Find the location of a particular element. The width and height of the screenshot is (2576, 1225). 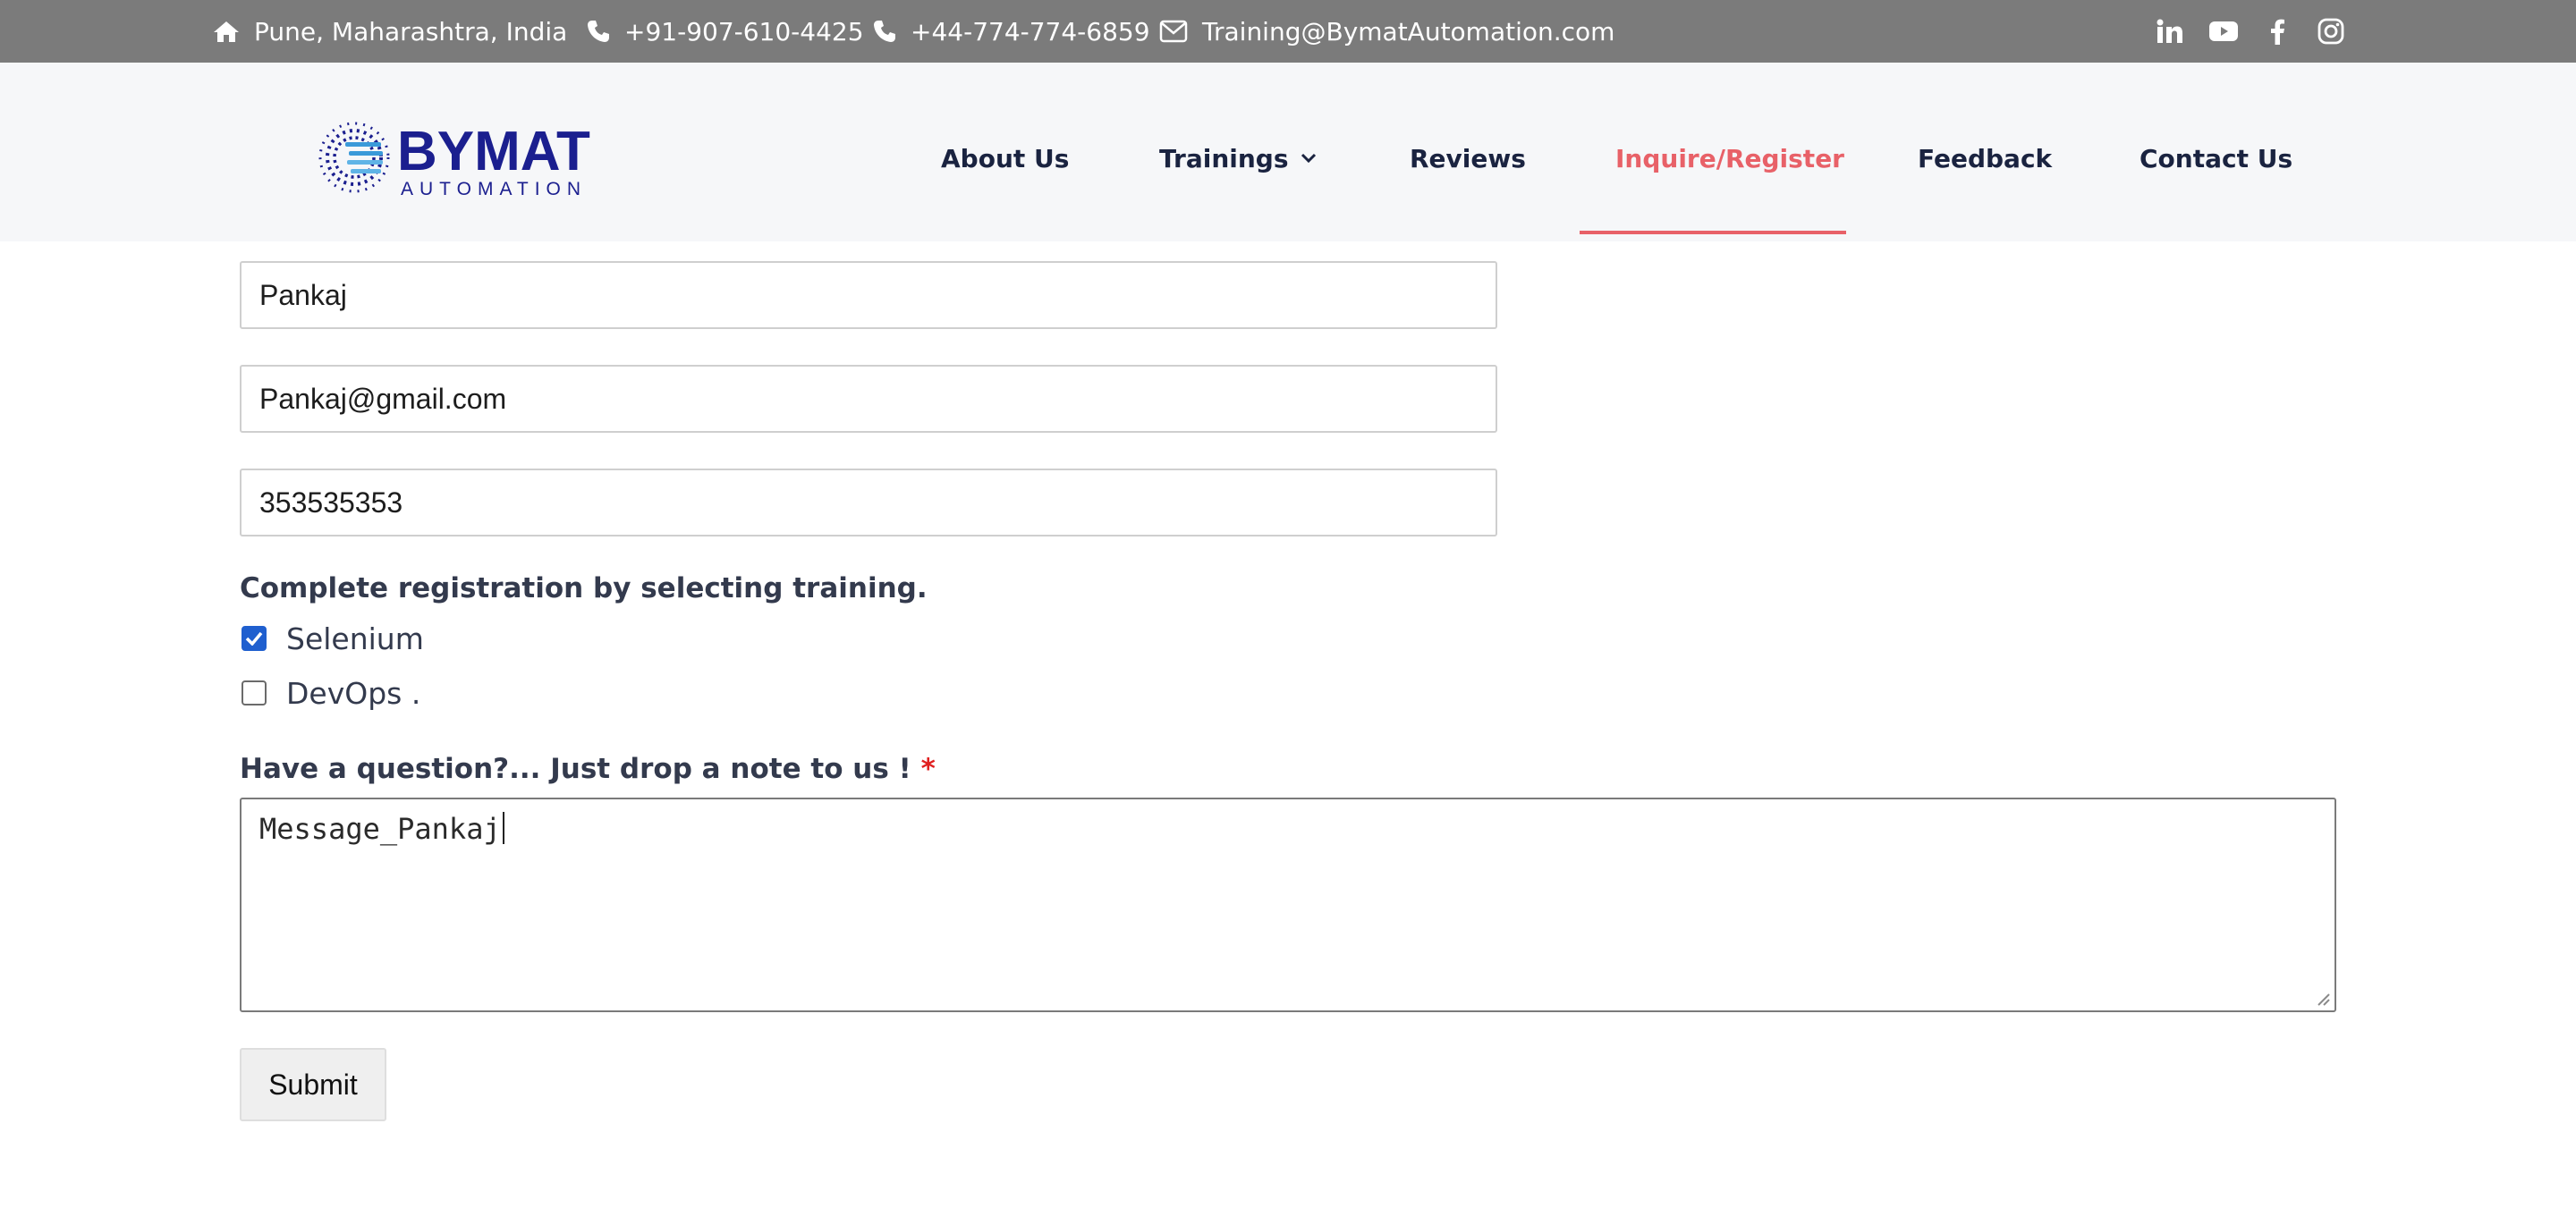

nav-about-us: About Us is located at coordinates (1005, 158).